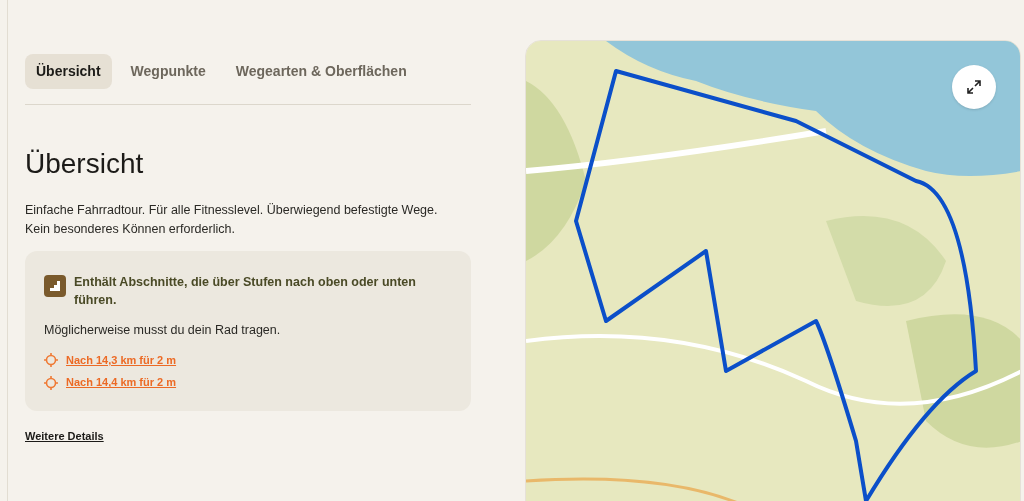 This screenshot has width=1024, height=501. What do you see at coordinates (85, 164) in the screenshot?
I see `section-heading: Übersicht` at bounding box center [85, 164].